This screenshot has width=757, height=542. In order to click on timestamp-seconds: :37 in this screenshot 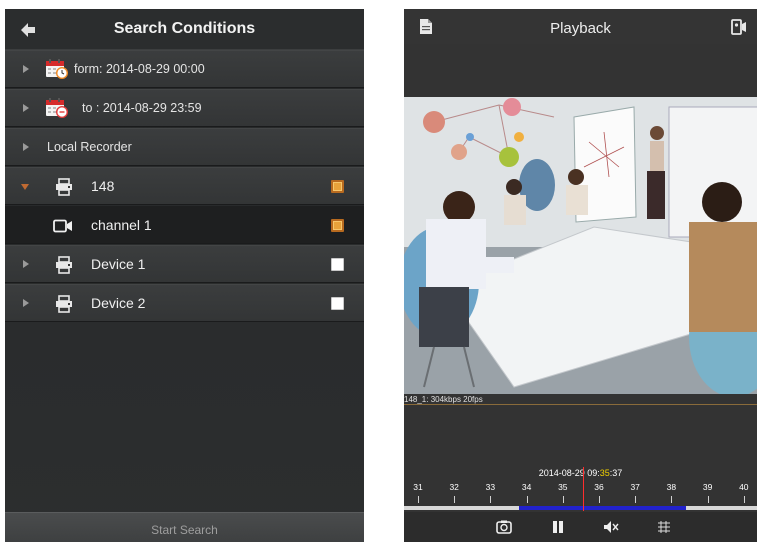, I will do `click(616, 473)`.